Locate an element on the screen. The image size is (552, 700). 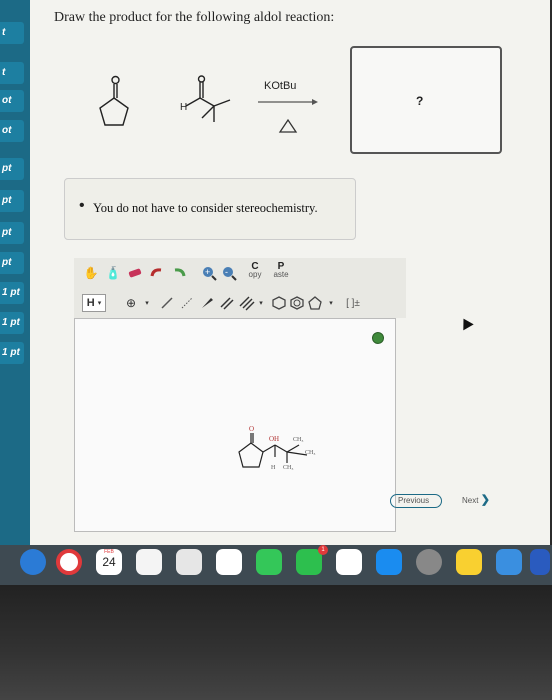
next-button: Next ❯ is located at coordinates (476, 501).